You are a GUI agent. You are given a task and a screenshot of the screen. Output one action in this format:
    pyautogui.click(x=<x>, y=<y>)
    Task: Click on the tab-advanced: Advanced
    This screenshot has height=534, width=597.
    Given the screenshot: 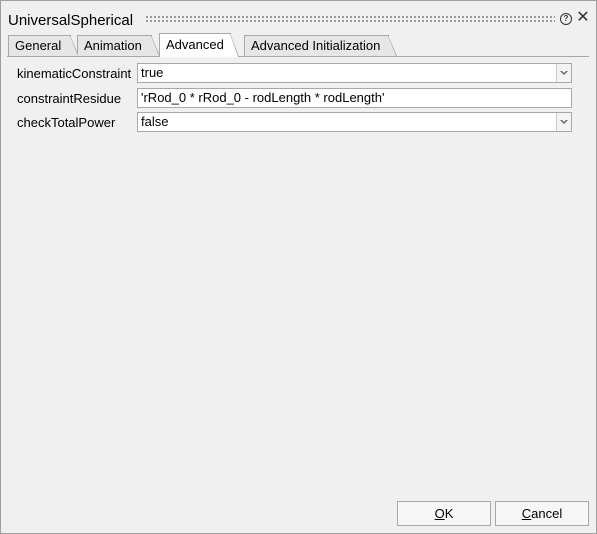 What is the action you would take?
    pyautogui.click(x=199, y=45)
    